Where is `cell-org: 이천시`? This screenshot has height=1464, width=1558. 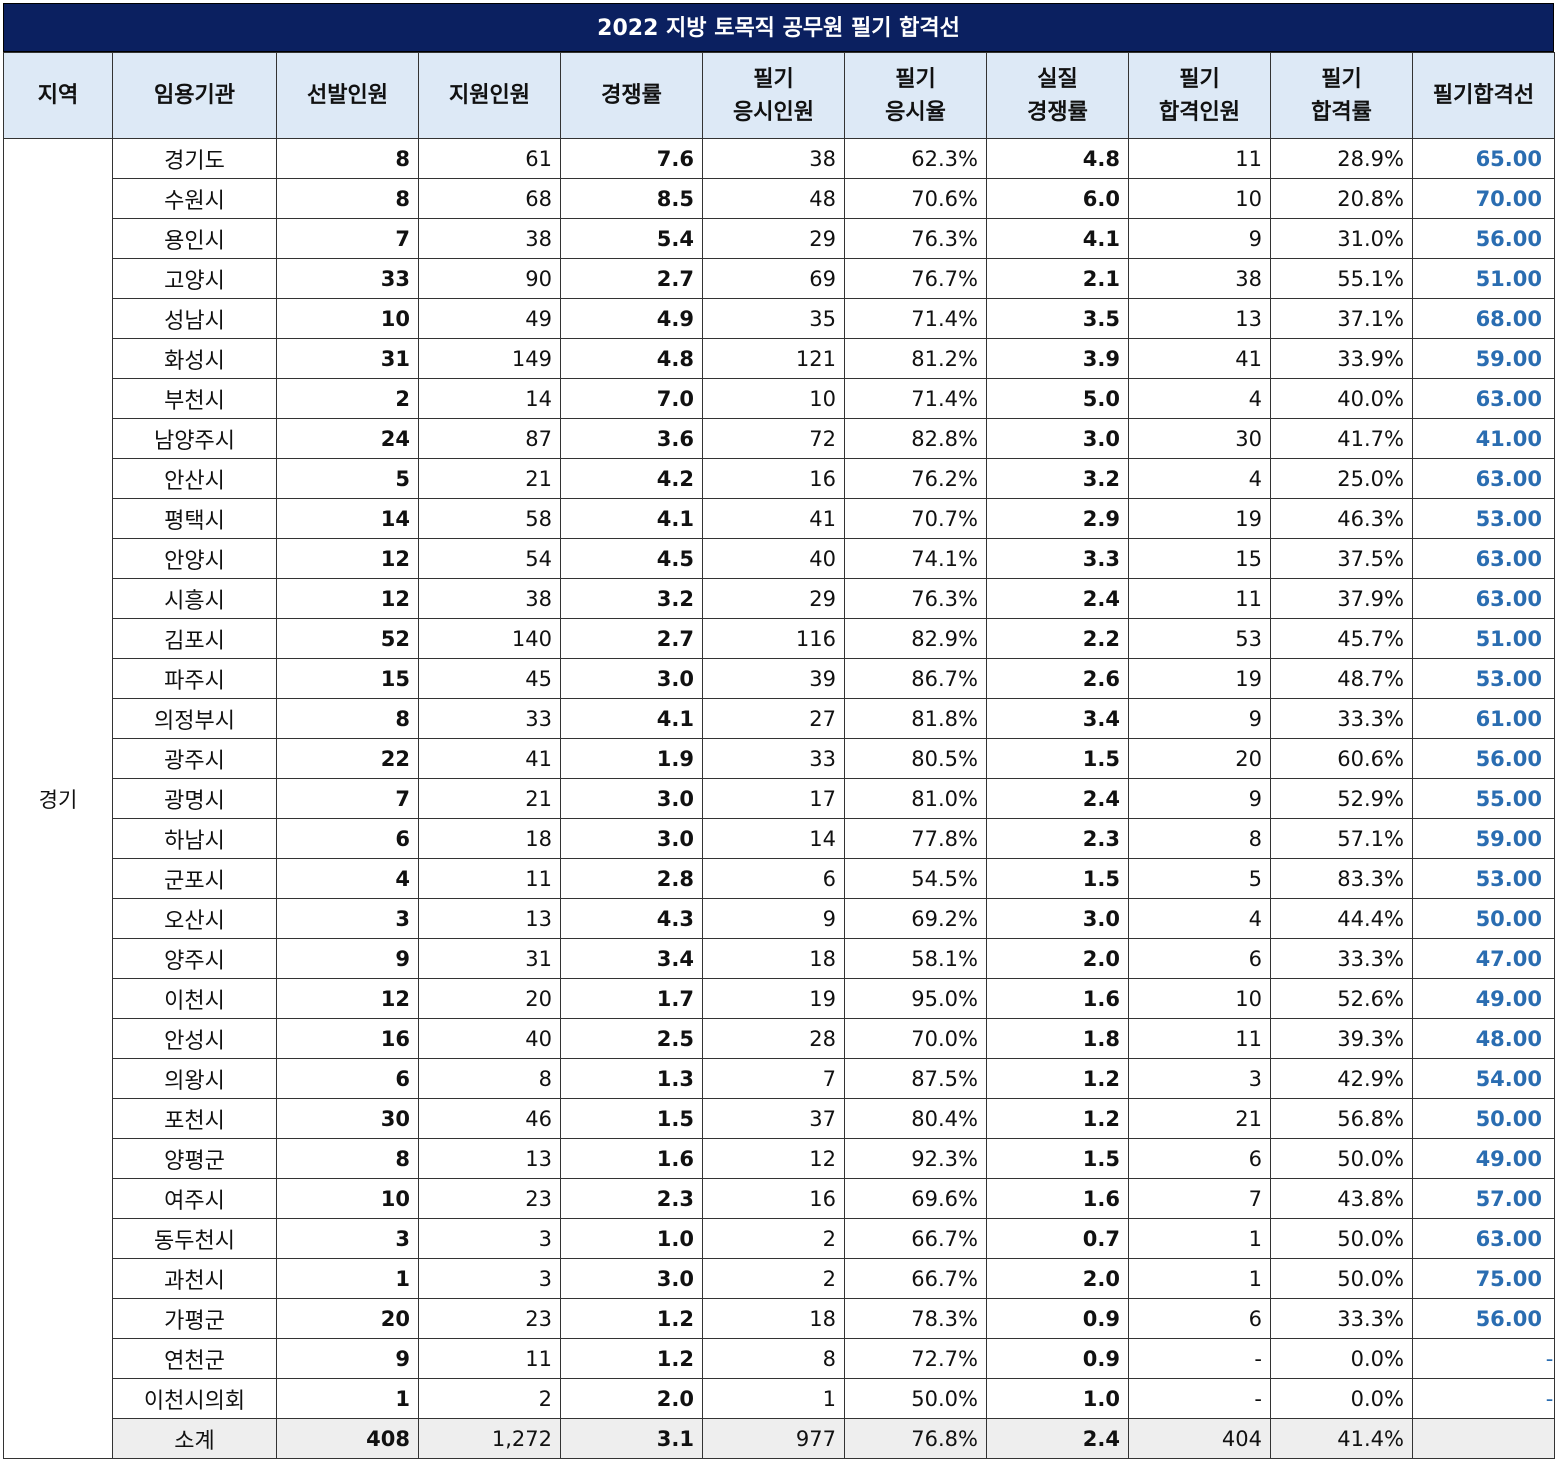 cell-org: 이천시 is located at coordinates (194, 998).